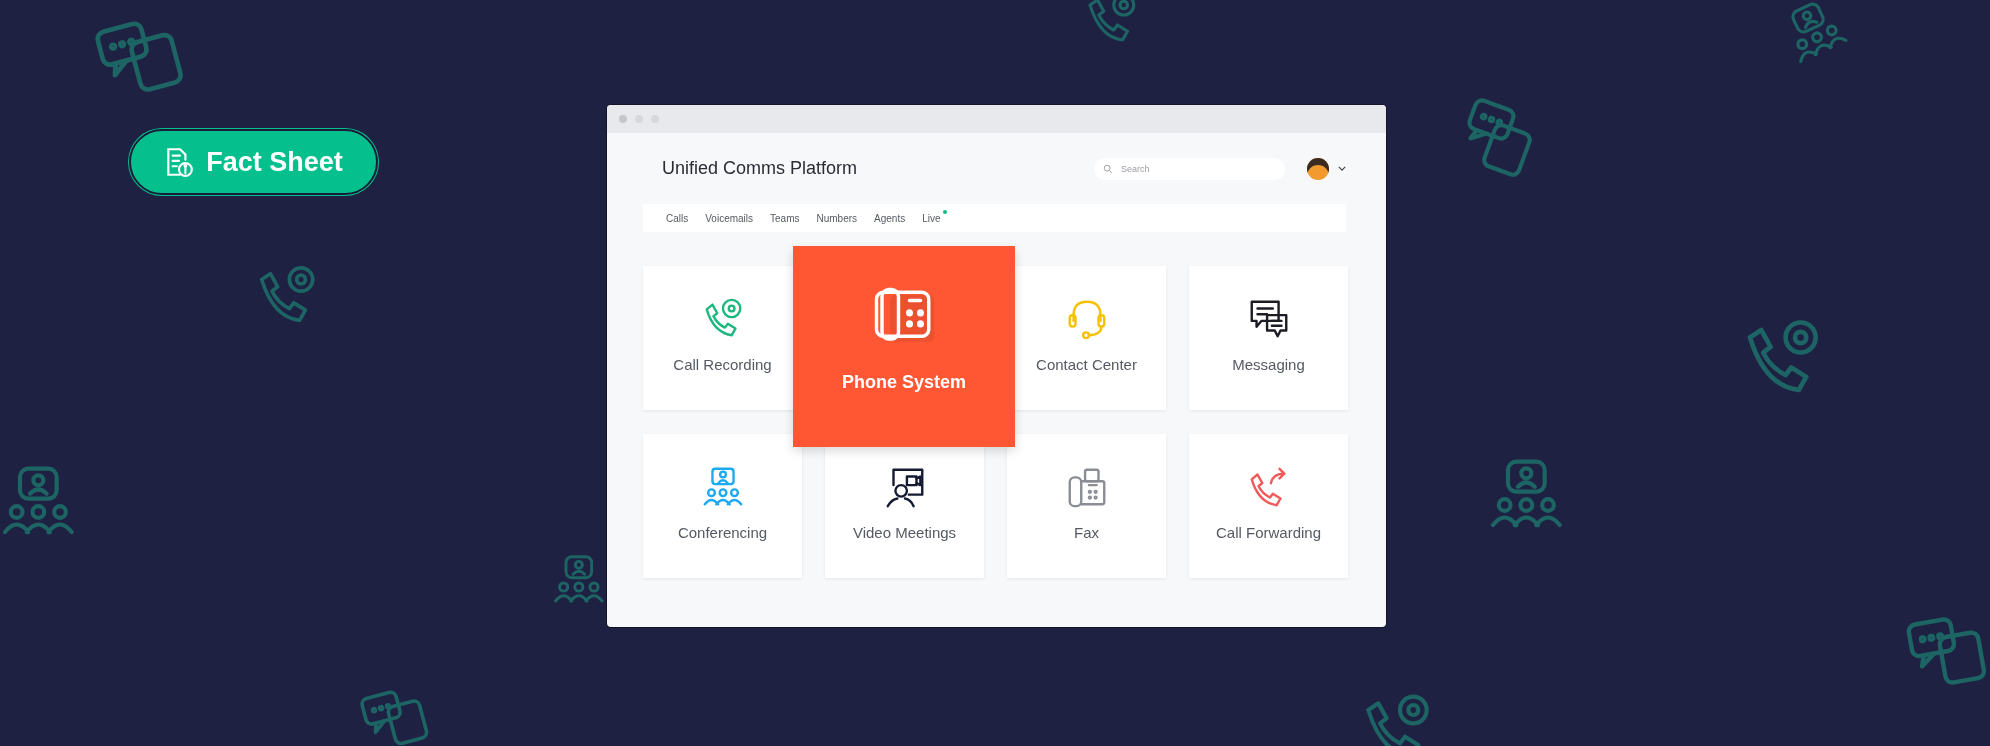  I want to click on tile-label: Video Meetings, so click(904, 532).